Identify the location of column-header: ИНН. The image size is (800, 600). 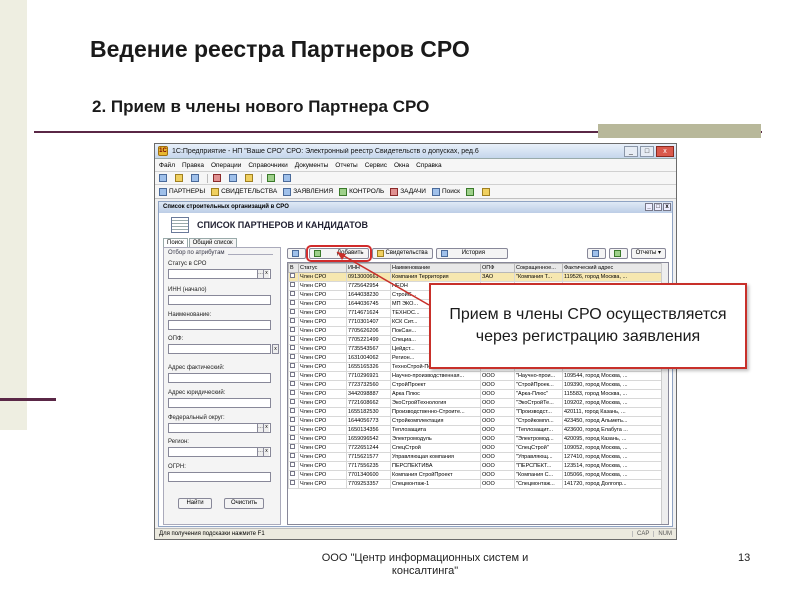
(368, 268).